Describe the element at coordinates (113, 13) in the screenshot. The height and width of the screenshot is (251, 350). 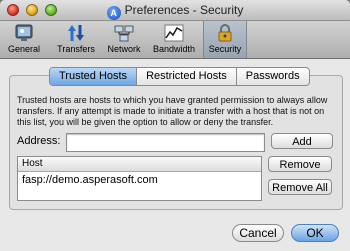
I see `aspera-app-icon: A` at that location.